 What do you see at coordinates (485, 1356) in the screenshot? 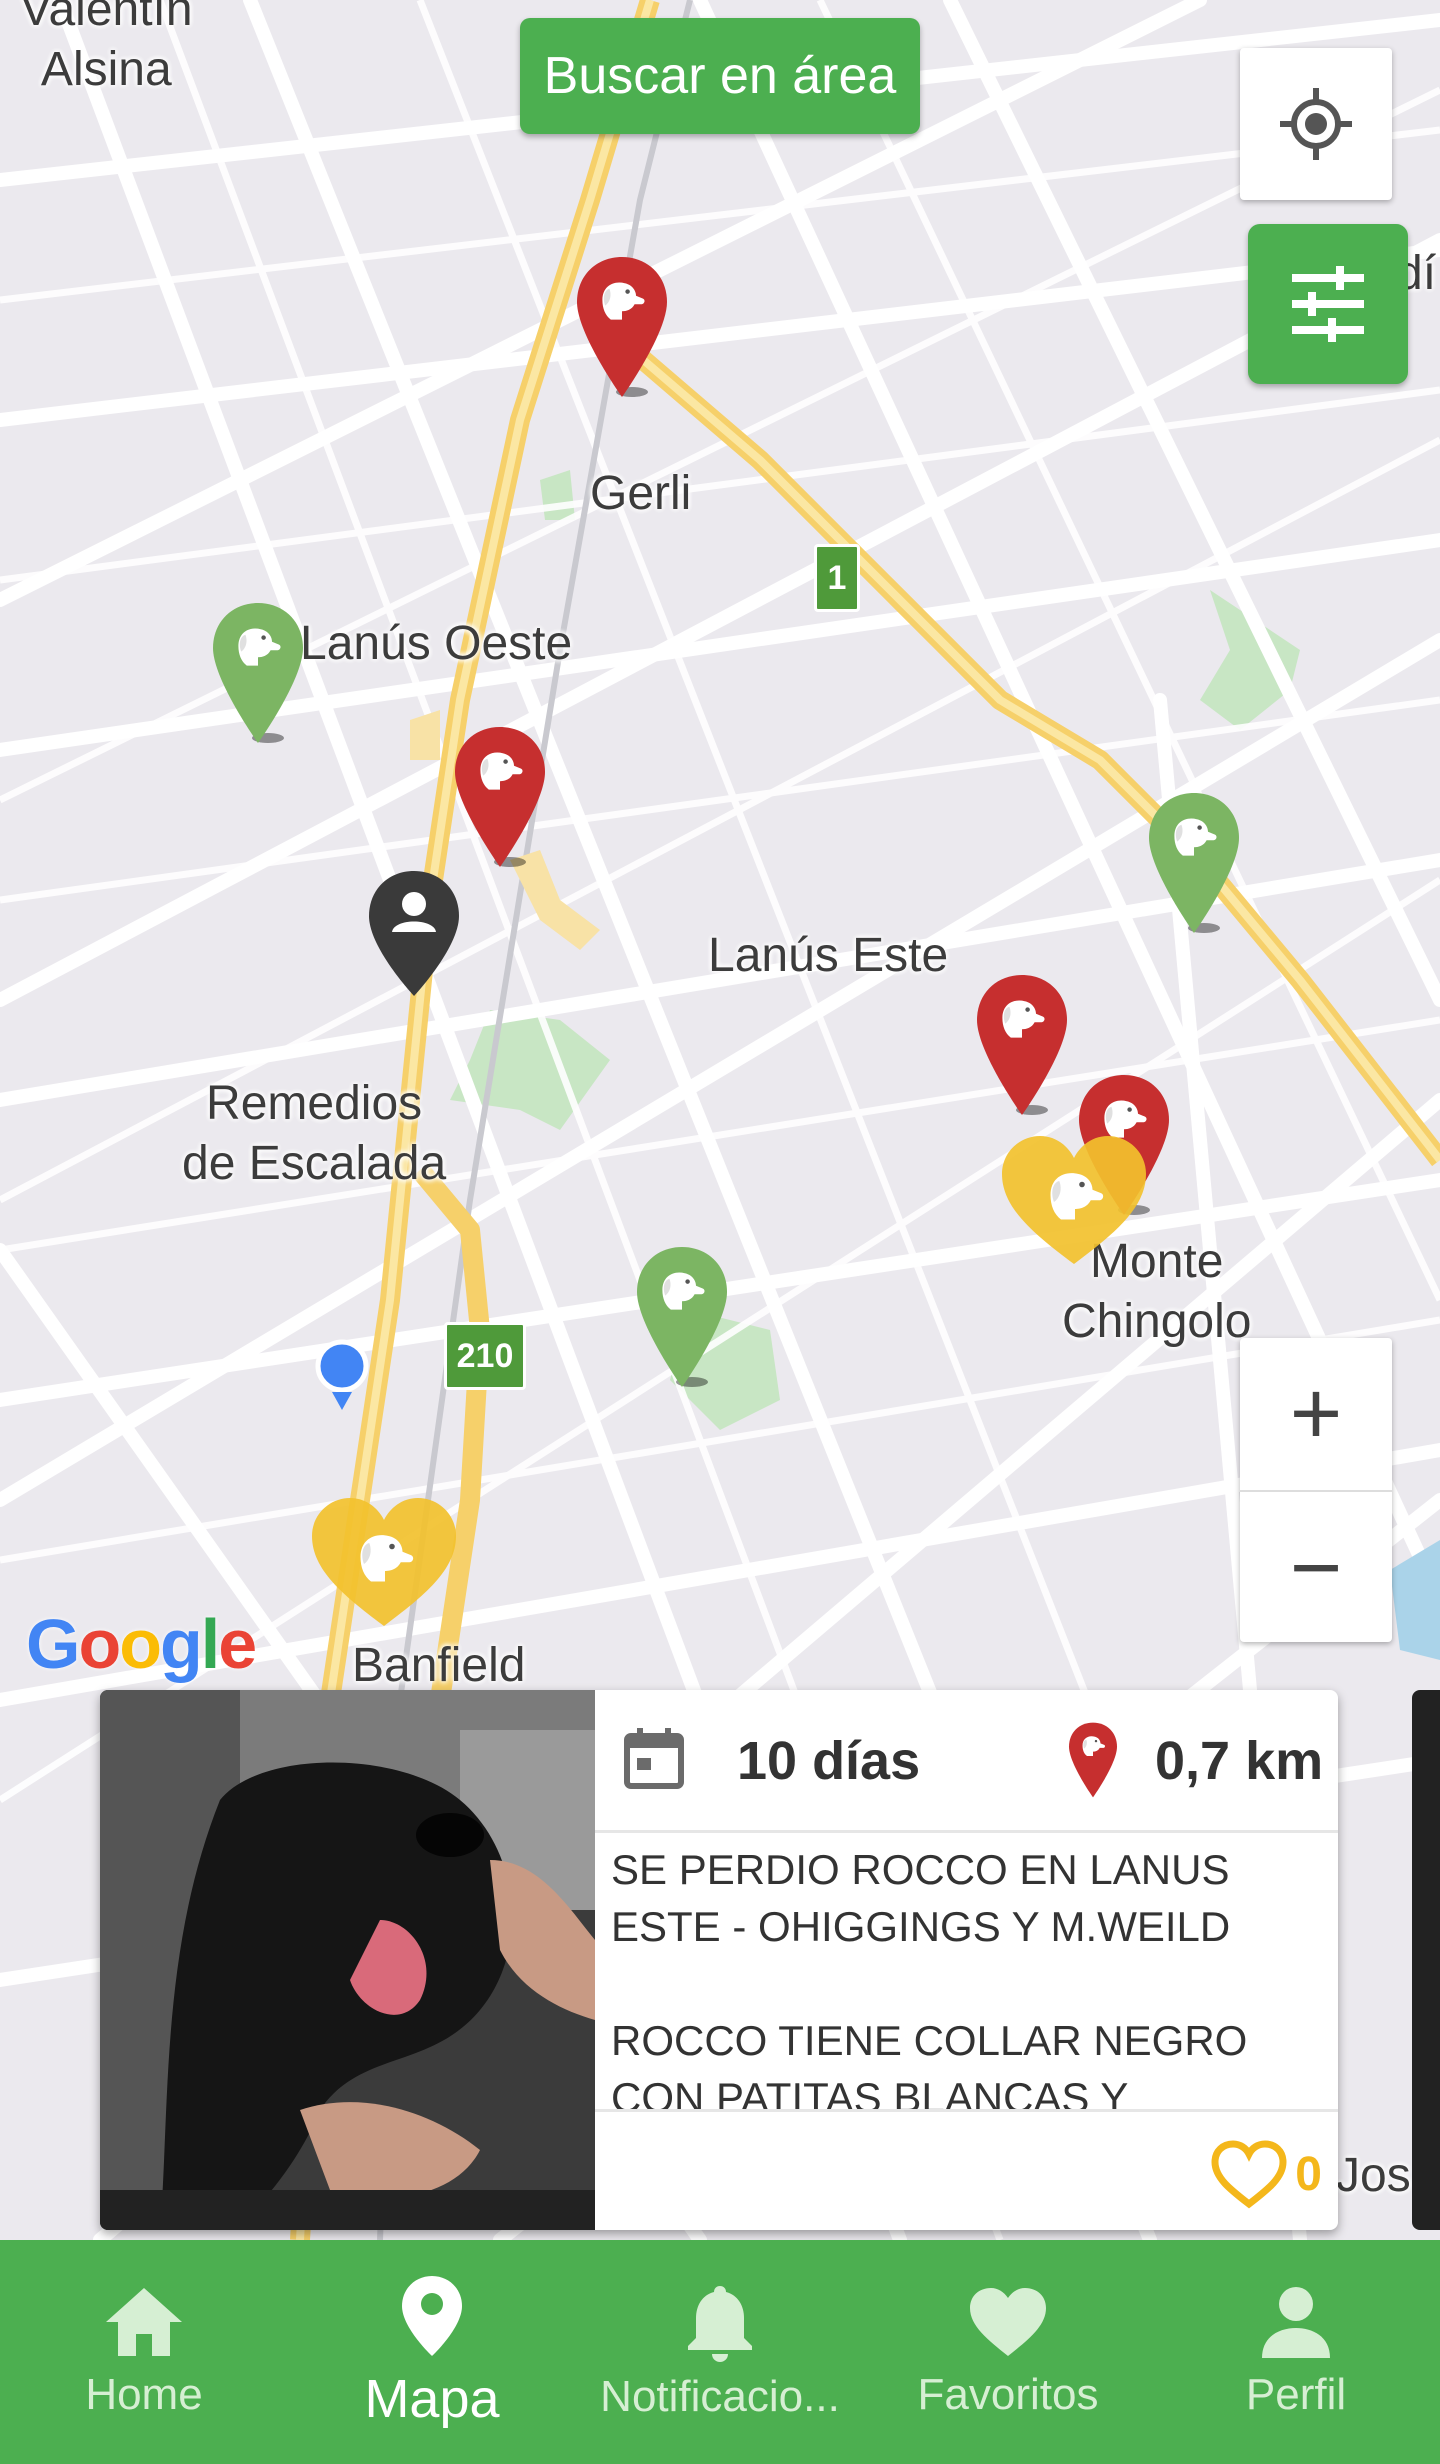
I see `route-shield-210: 210` at bounding box center [485, 1356].